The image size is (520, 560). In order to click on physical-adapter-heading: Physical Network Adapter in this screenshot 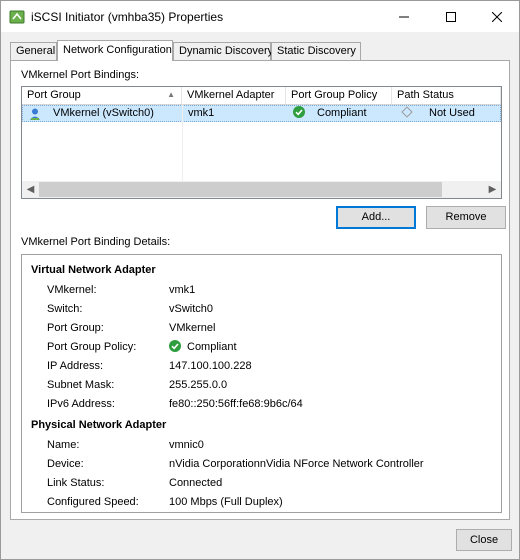, I will do `click(99, 425)`.